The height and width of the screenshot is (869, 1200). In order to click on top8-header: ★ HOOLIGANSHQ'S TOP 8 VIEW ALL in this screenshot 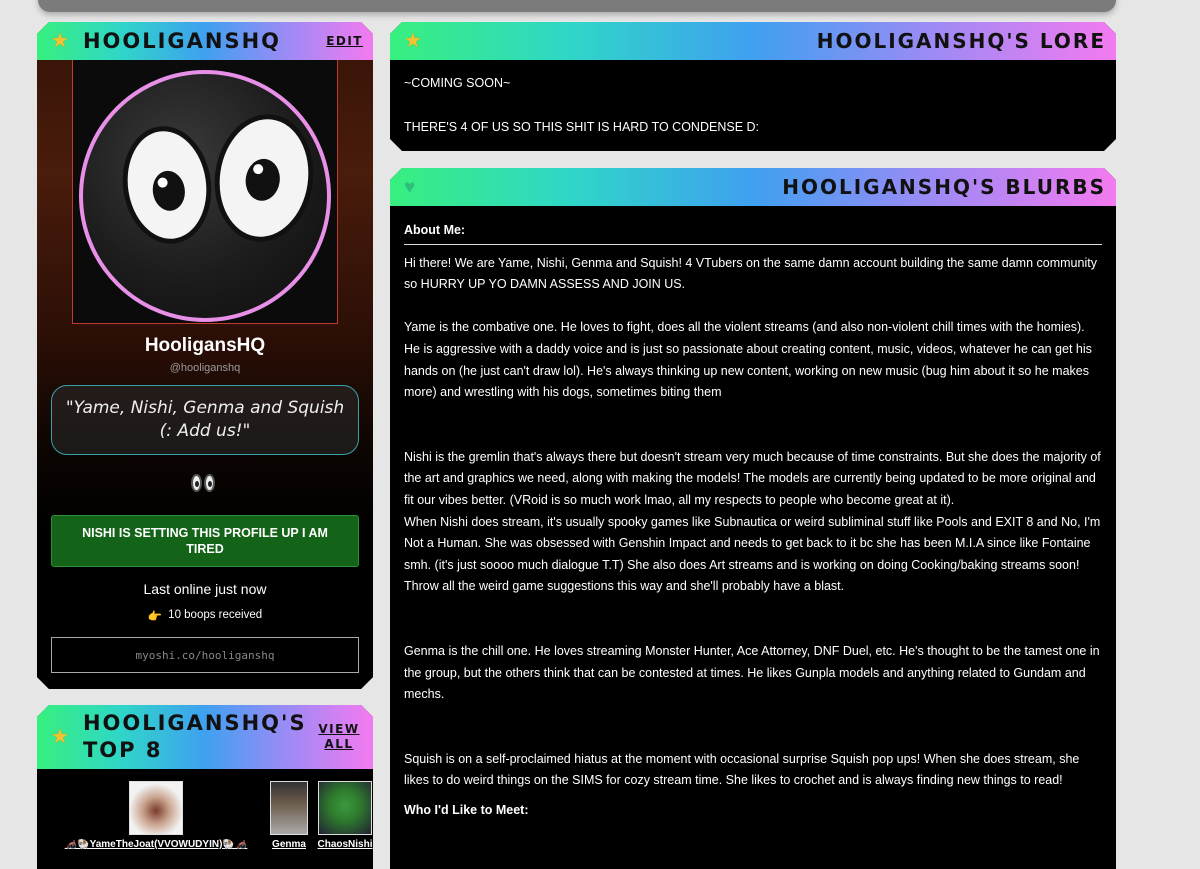, I will do `click(205, 737)`.